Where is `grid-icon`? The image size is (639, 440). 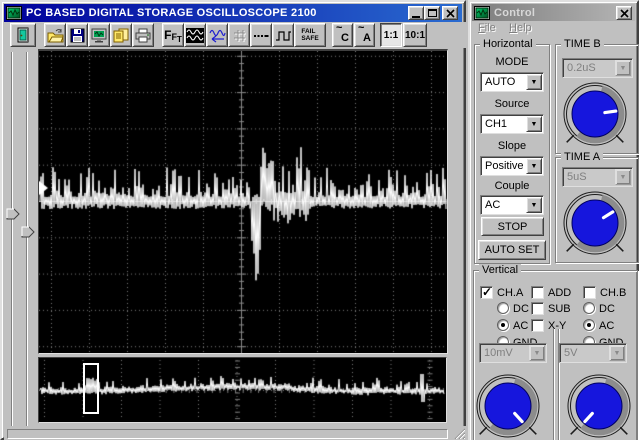
grid-icon is located at coordinates (239, 35).